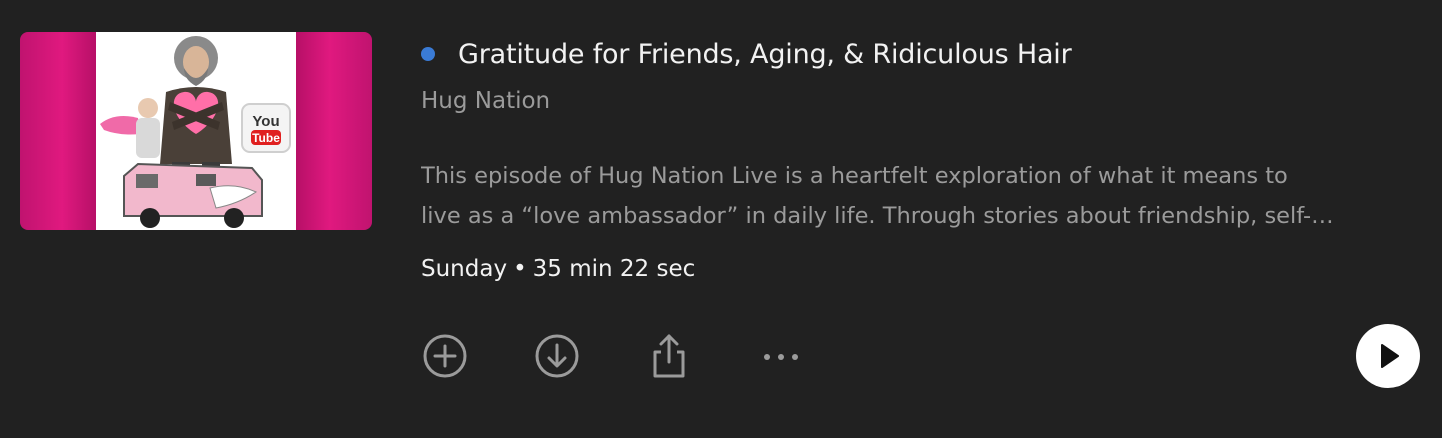 The width and height of the screenshot is (1442, 438). I want to click on episode-actions, so click(643, 356).